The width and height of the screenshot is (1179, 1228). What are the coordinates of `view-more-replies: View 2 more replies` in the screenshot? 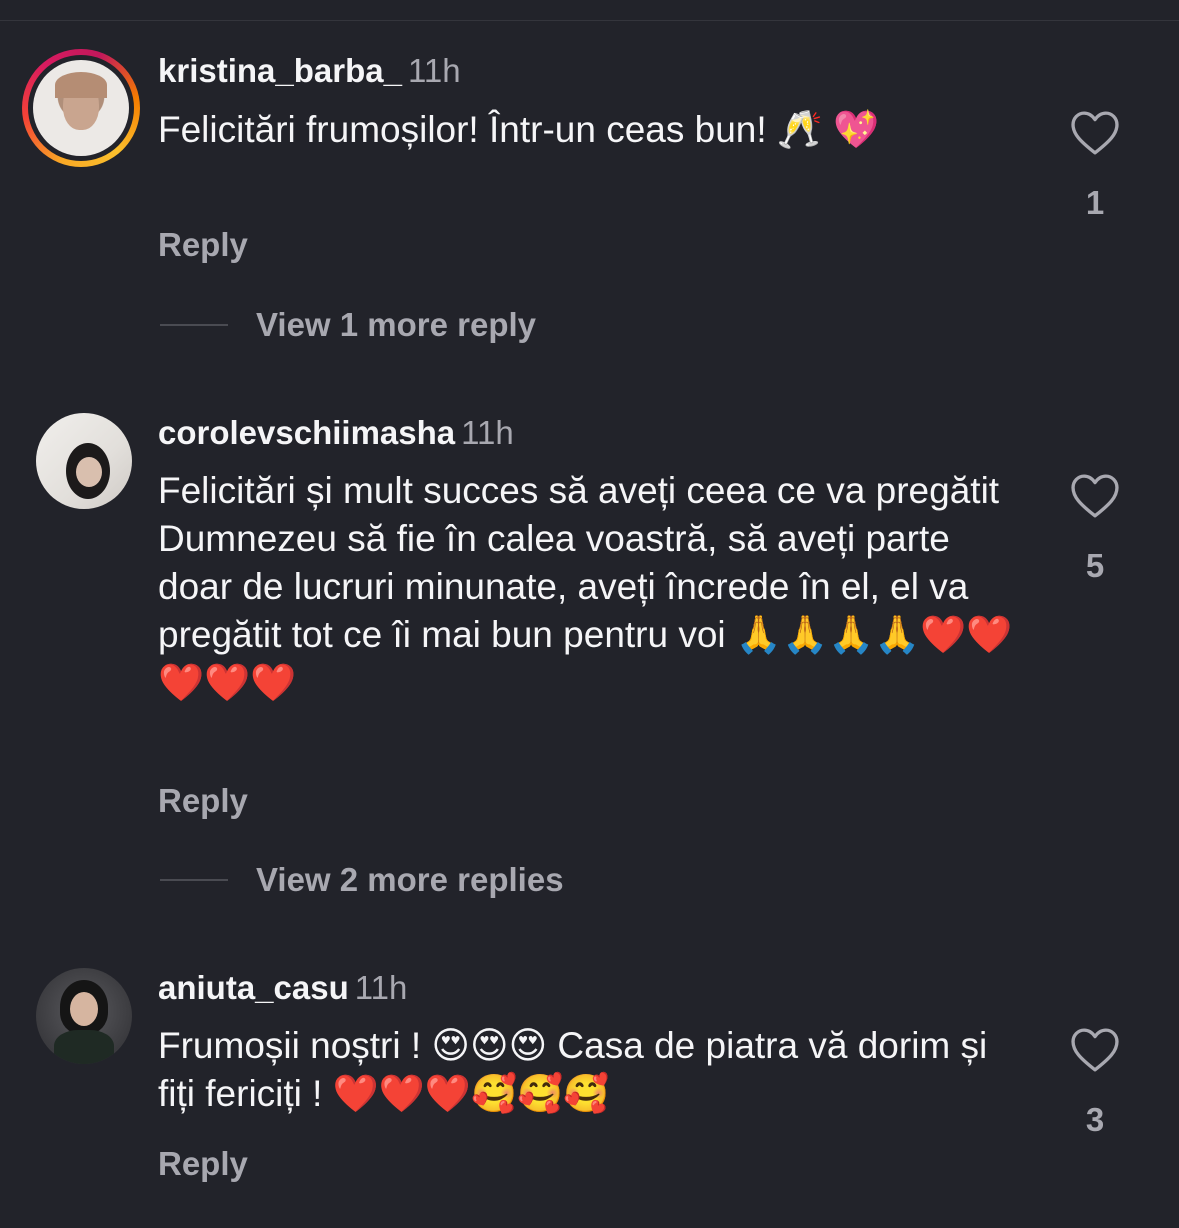 It's located at (362, 880).